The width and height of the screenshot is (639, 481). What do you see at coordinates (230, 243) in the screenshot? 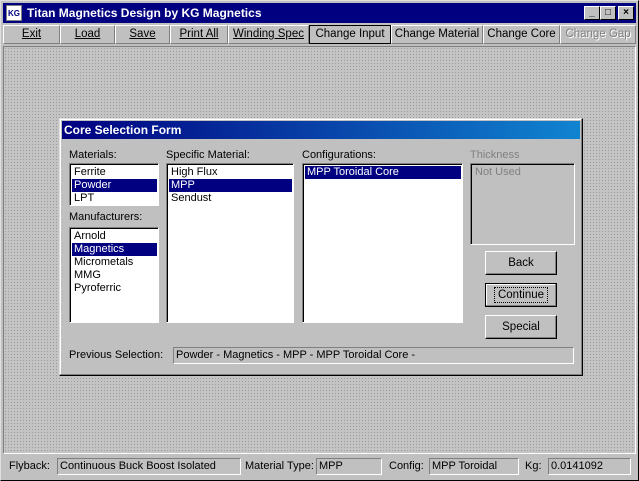
I see `specific-material-list: High Flux MPP Sendust` at bounding box center [230, 243].